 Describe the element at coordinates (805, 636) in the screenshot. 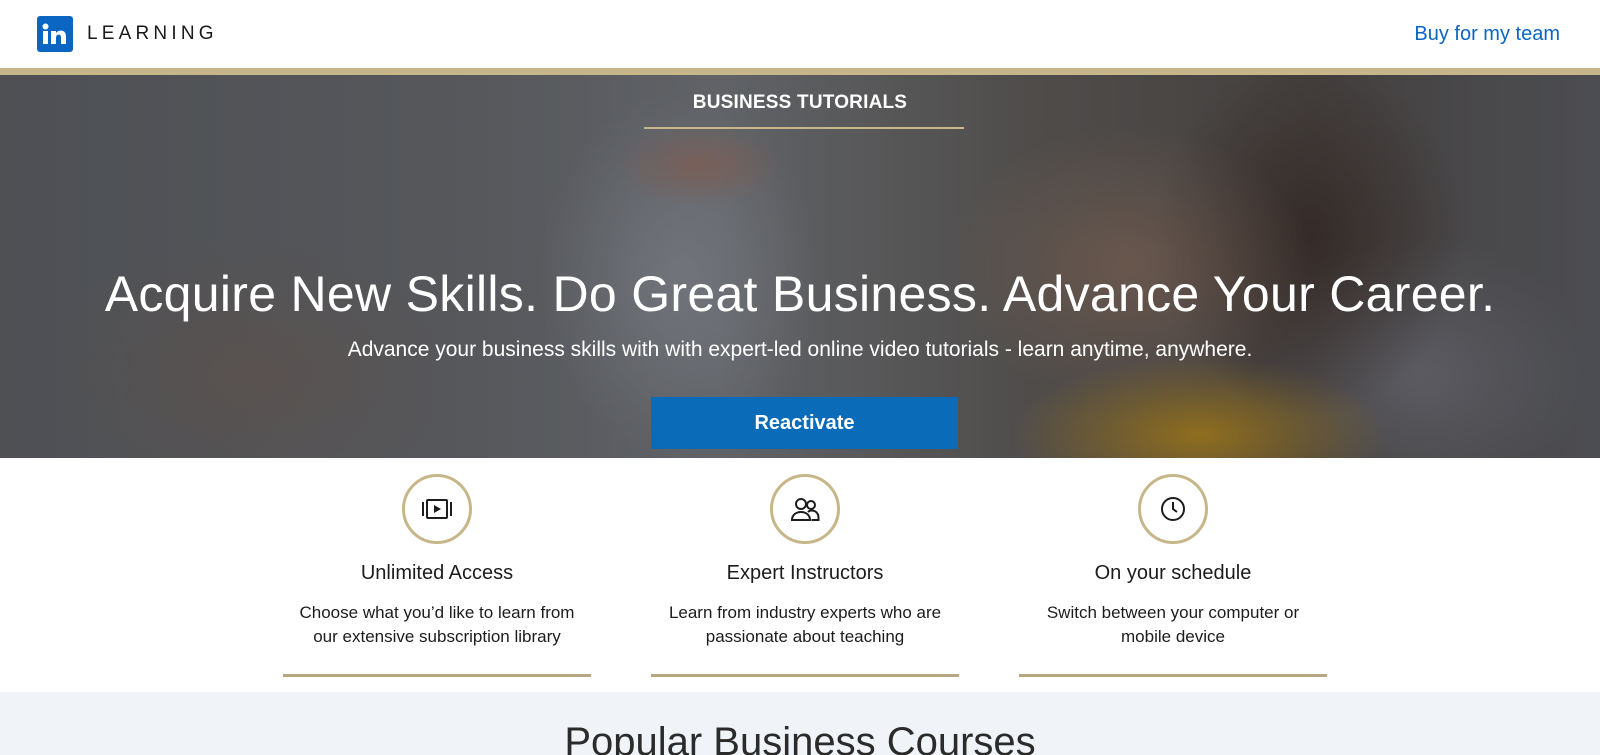

I see `feature-description-line: passionate about teaching` at that location.